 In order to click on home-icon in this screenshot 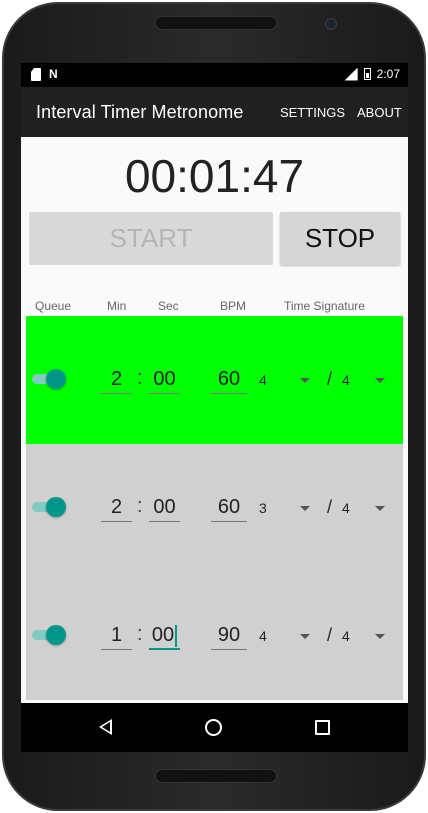, I will do `click(213, 727)`.